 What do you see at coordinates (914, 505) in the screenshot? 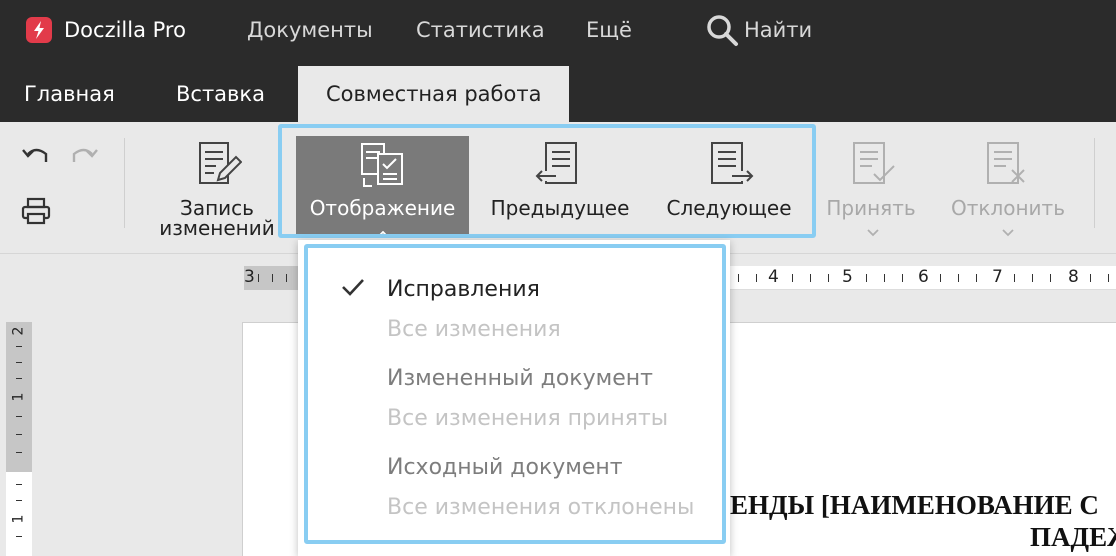
I see `document-text: ЕНДЫ [НАИМЕНОВАНИЕ С` at bounding box center [914, 505].